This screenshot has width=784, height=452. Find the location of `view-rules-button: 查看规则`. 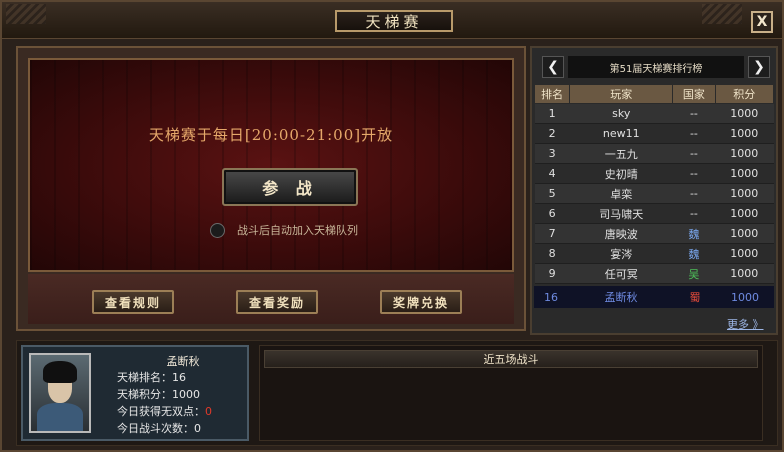

view-rules-button: 查看规则 is located at coordinates (133, 302).